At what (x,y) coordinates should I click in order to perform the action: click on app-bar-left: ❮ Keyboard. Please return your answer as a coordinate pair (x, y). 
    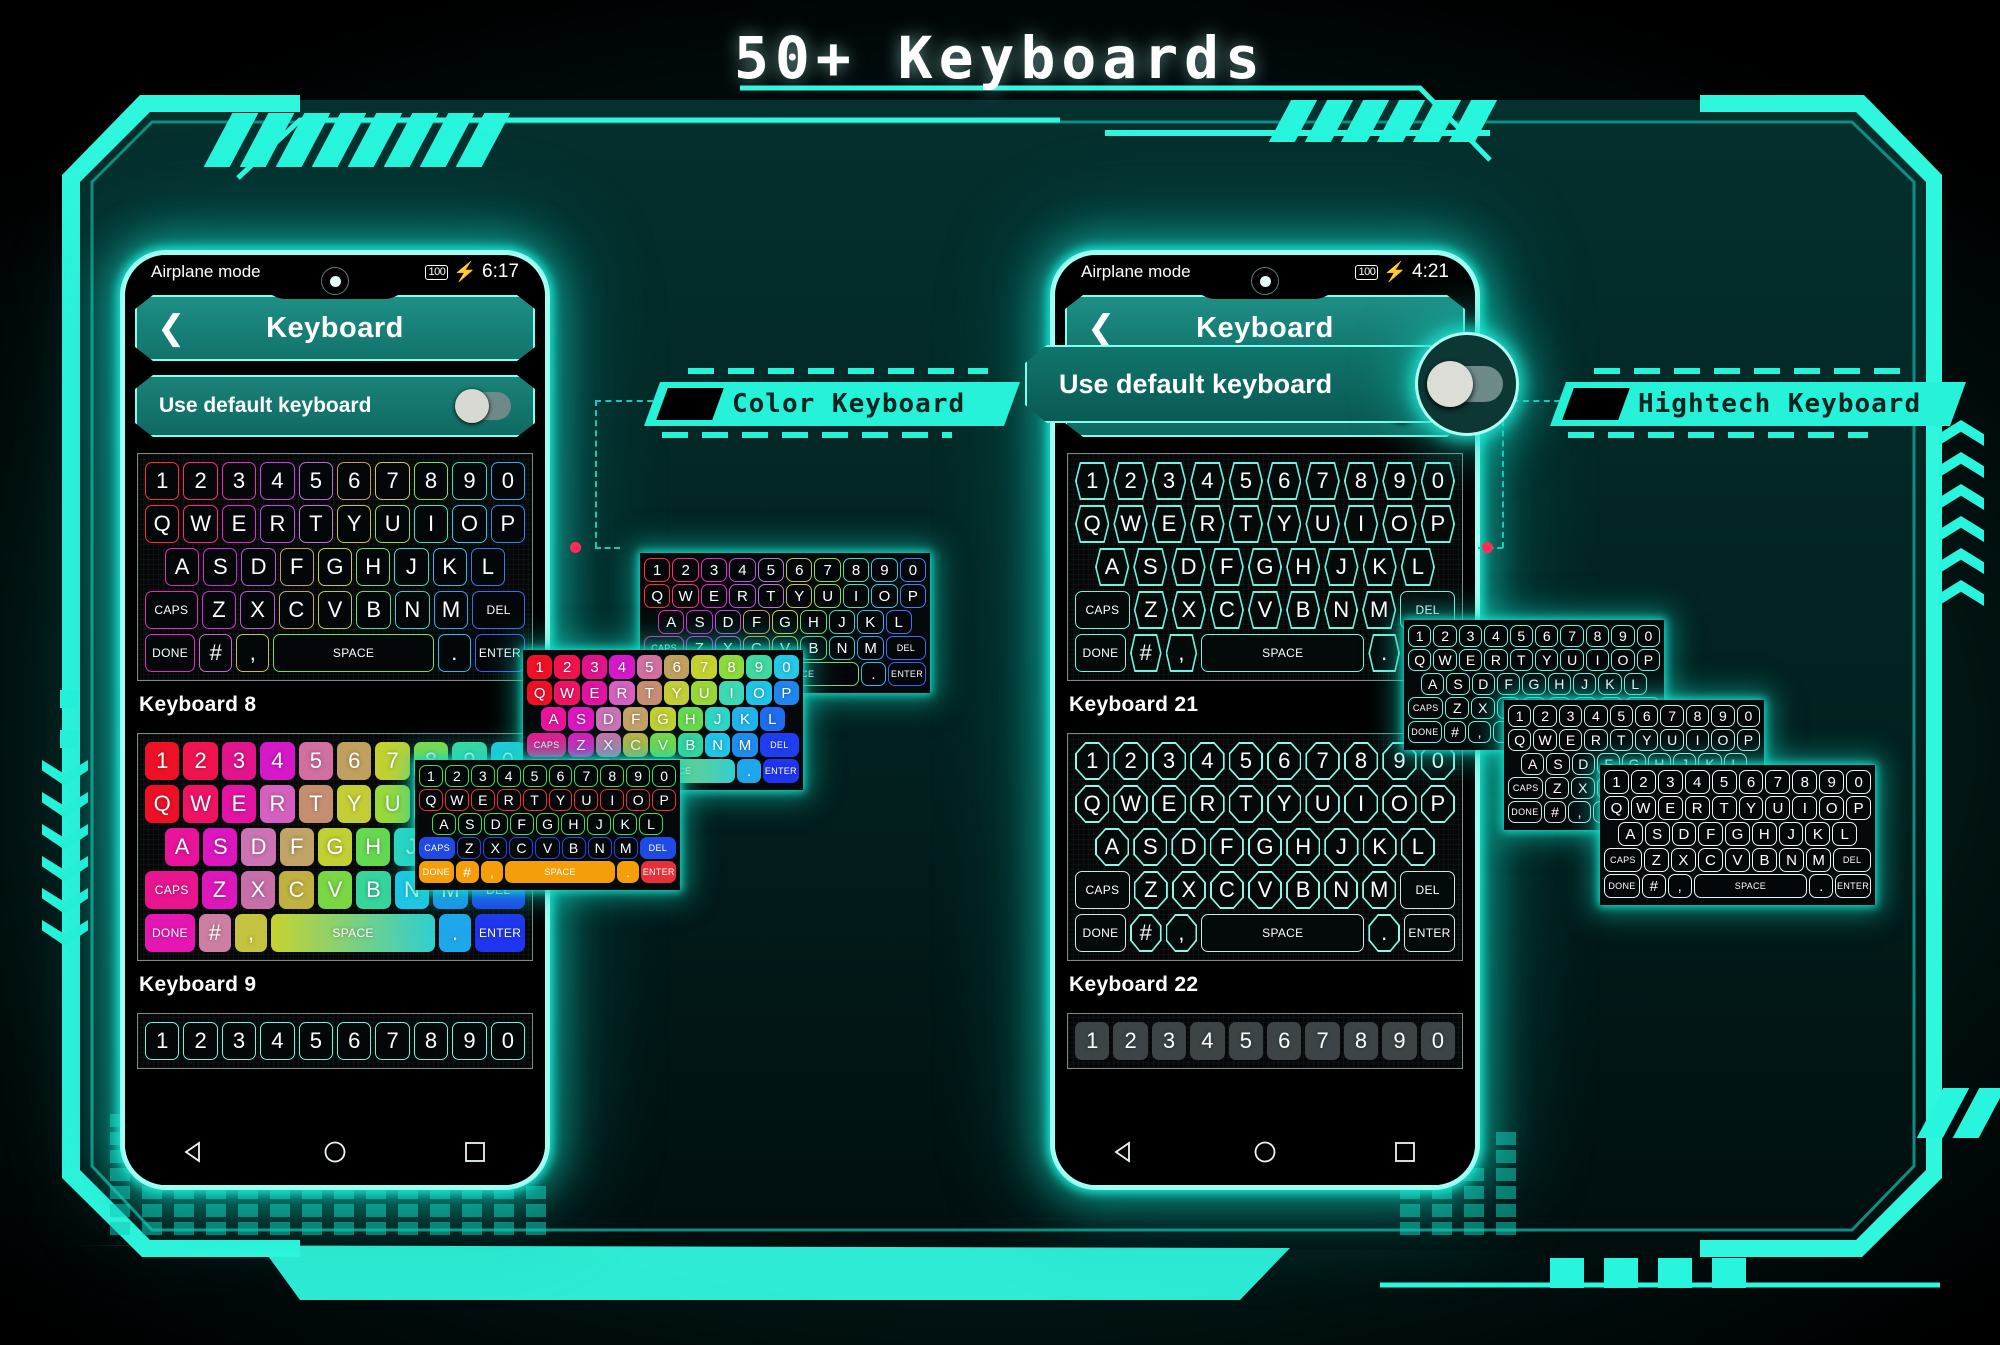
    Looking at the image, I should click on (335, 328).